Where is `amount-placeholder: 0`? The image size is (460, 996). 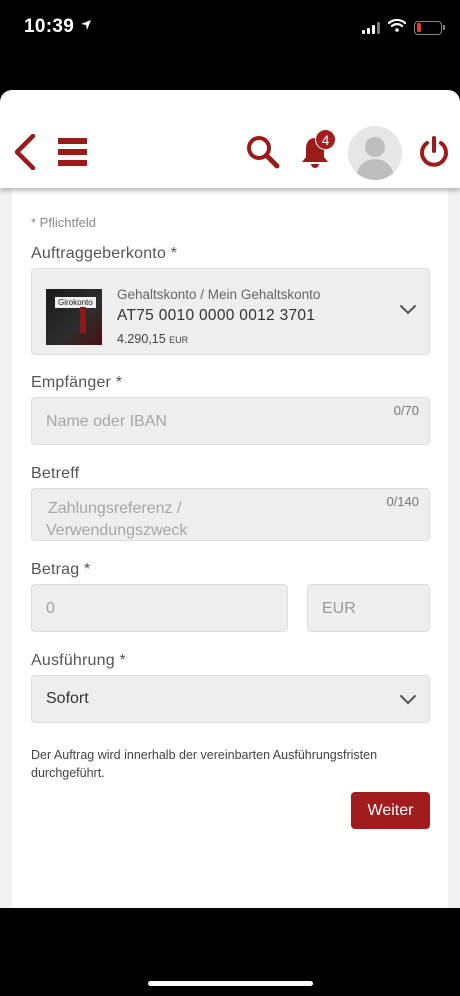 amount-placeholder: 0 is located at coordinates (50, 608).